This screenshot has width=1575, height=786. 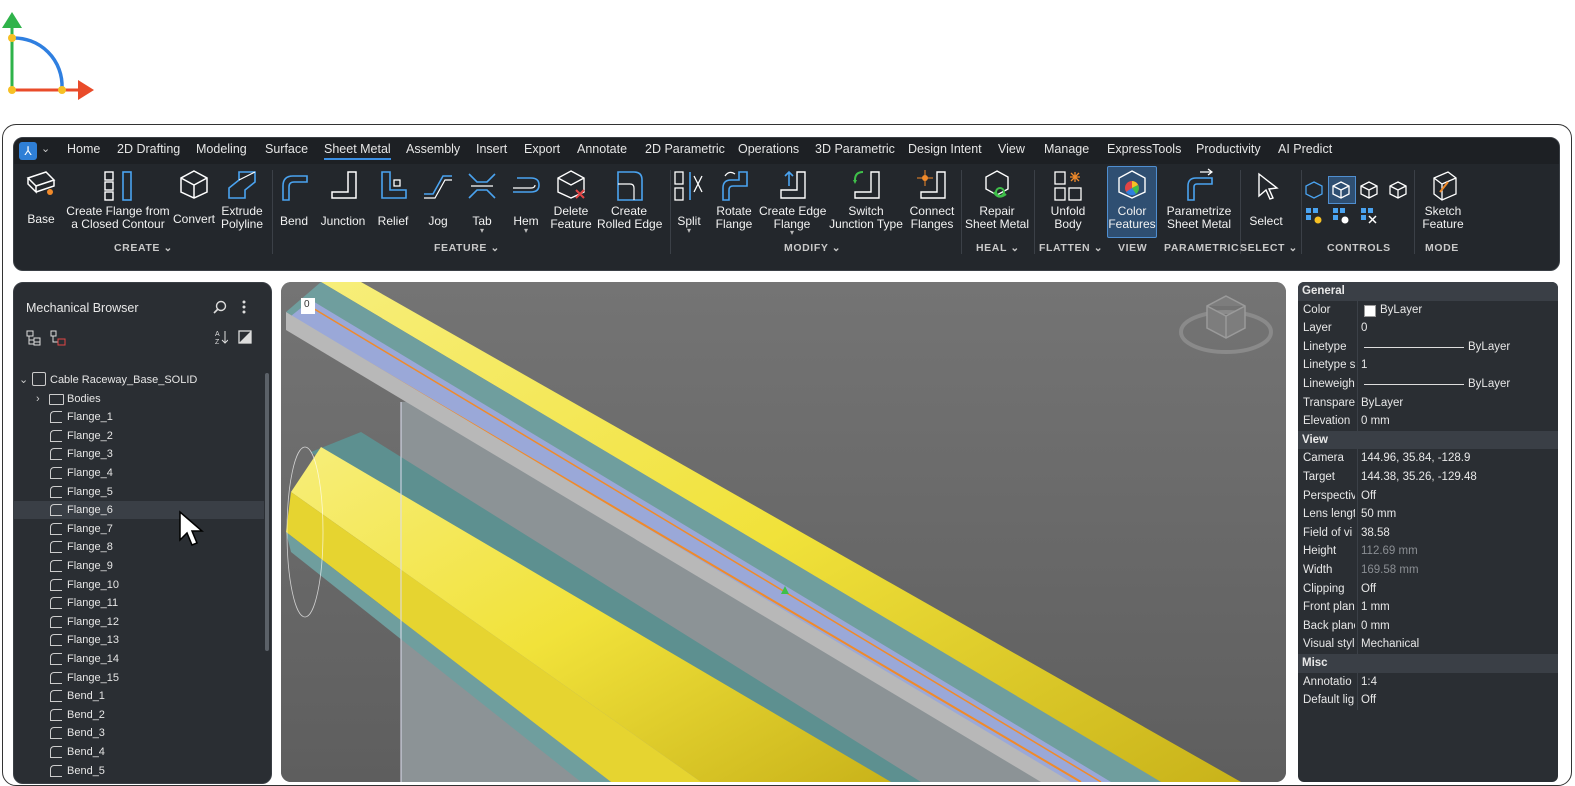 I want to click on group-heal: HEAL ⌄, so click(x=998, y=248).